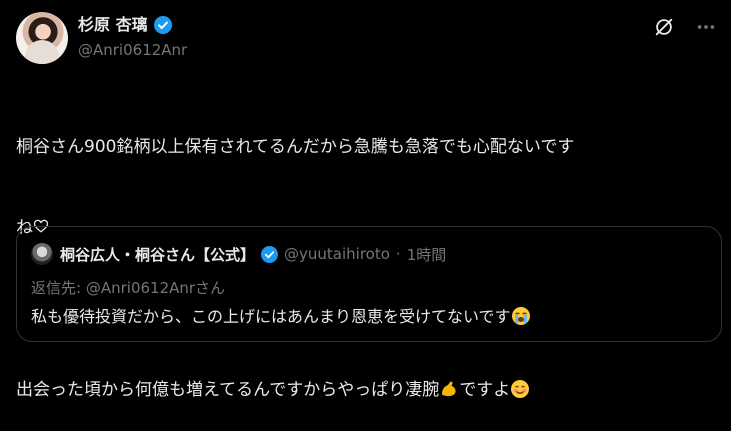  I want to click on author-display-name: 杉原 杏璃, so click(113, 25).